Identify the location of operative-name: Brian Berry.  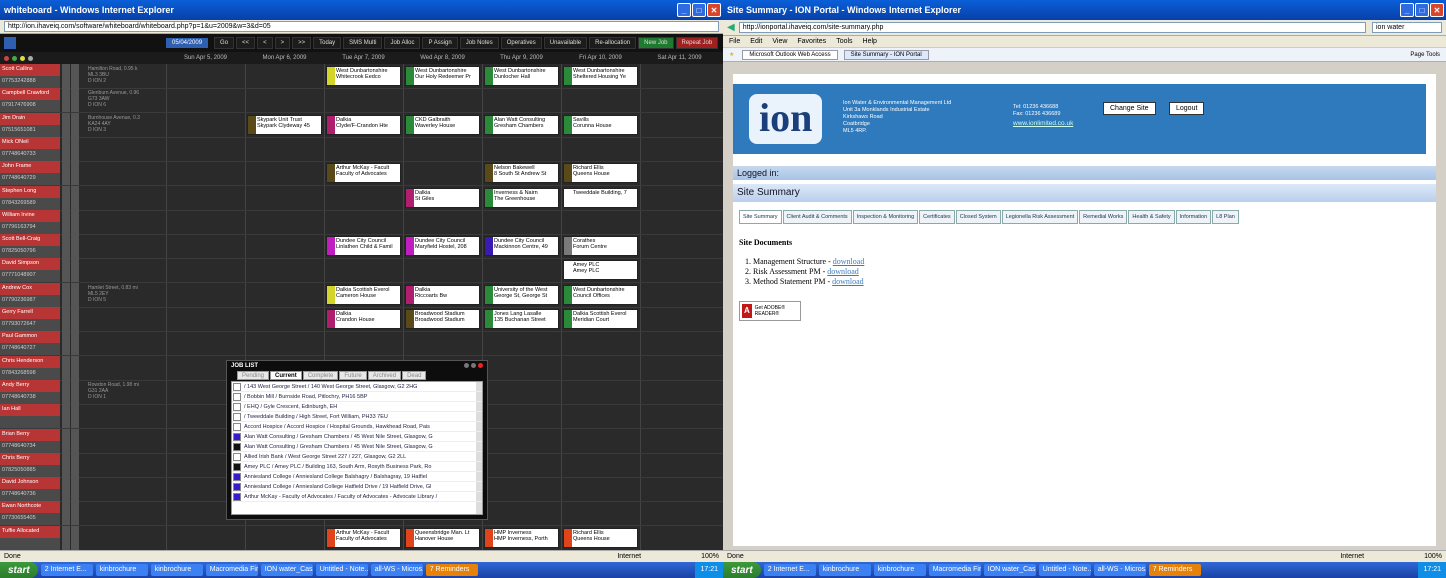
(30, 434).